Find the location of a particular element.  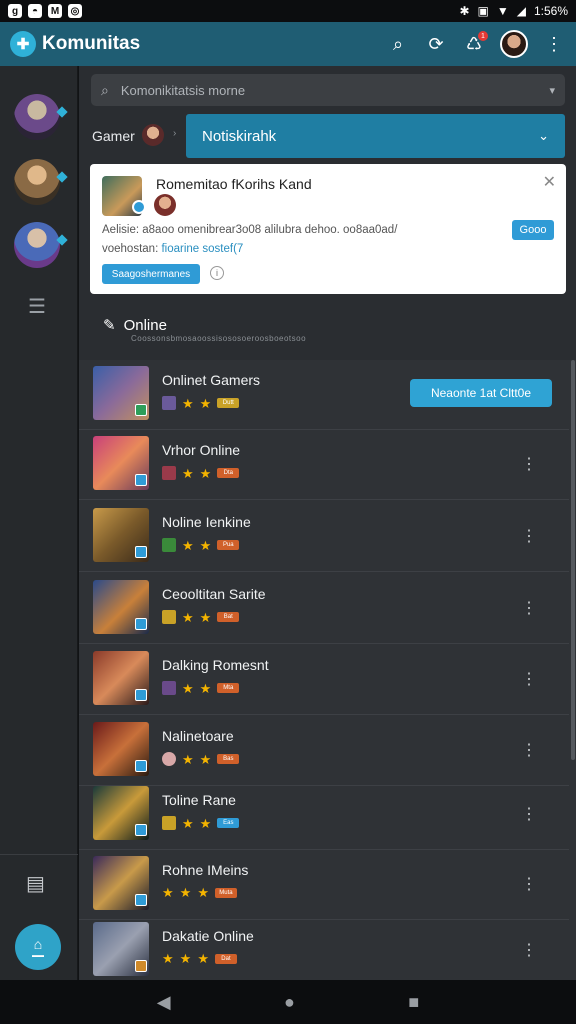

home-nav-icon: ● is located at coordinates (289, 1002).